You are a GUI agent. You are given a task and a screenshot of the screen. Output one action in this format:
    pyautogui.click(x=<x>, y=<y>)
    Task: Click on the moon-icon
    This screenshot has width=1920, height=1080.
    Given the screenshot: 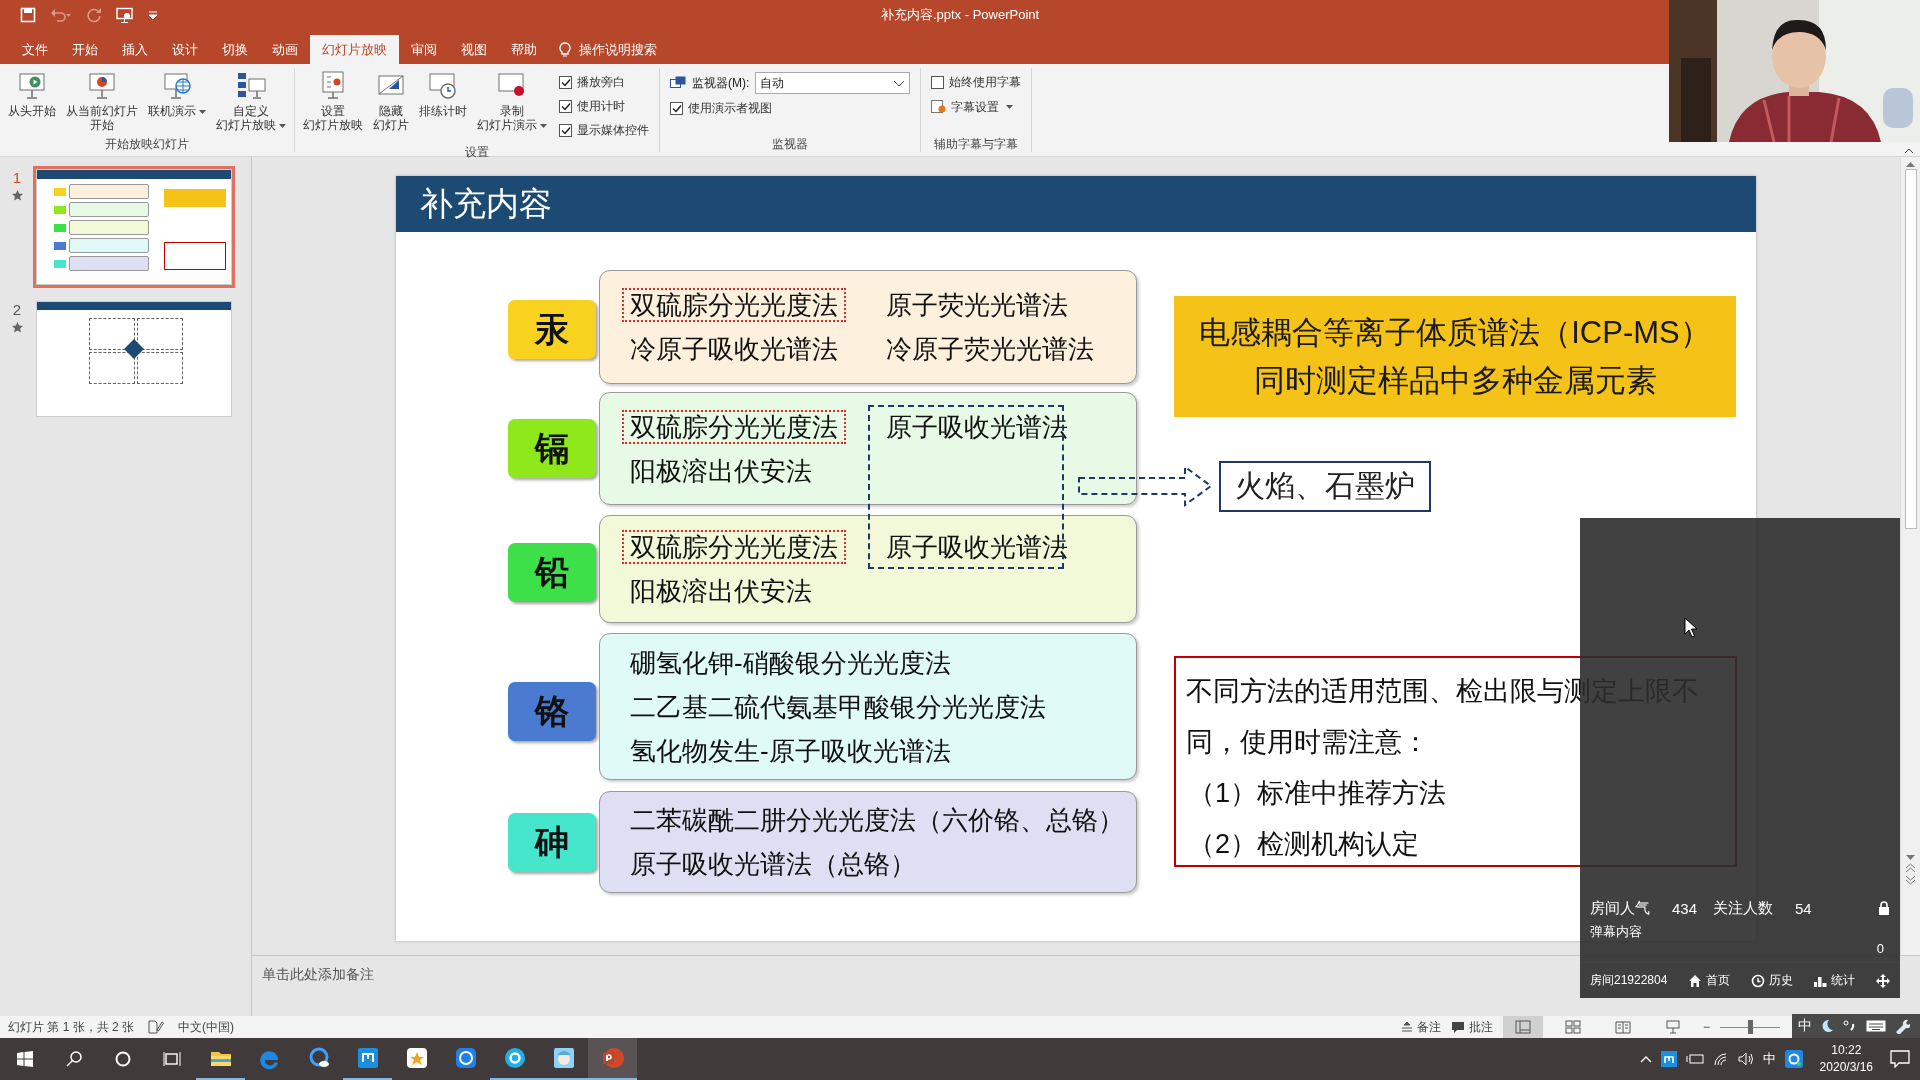 What is the action you would take?
    pyautogui.click(x=1827, y=1026)
    